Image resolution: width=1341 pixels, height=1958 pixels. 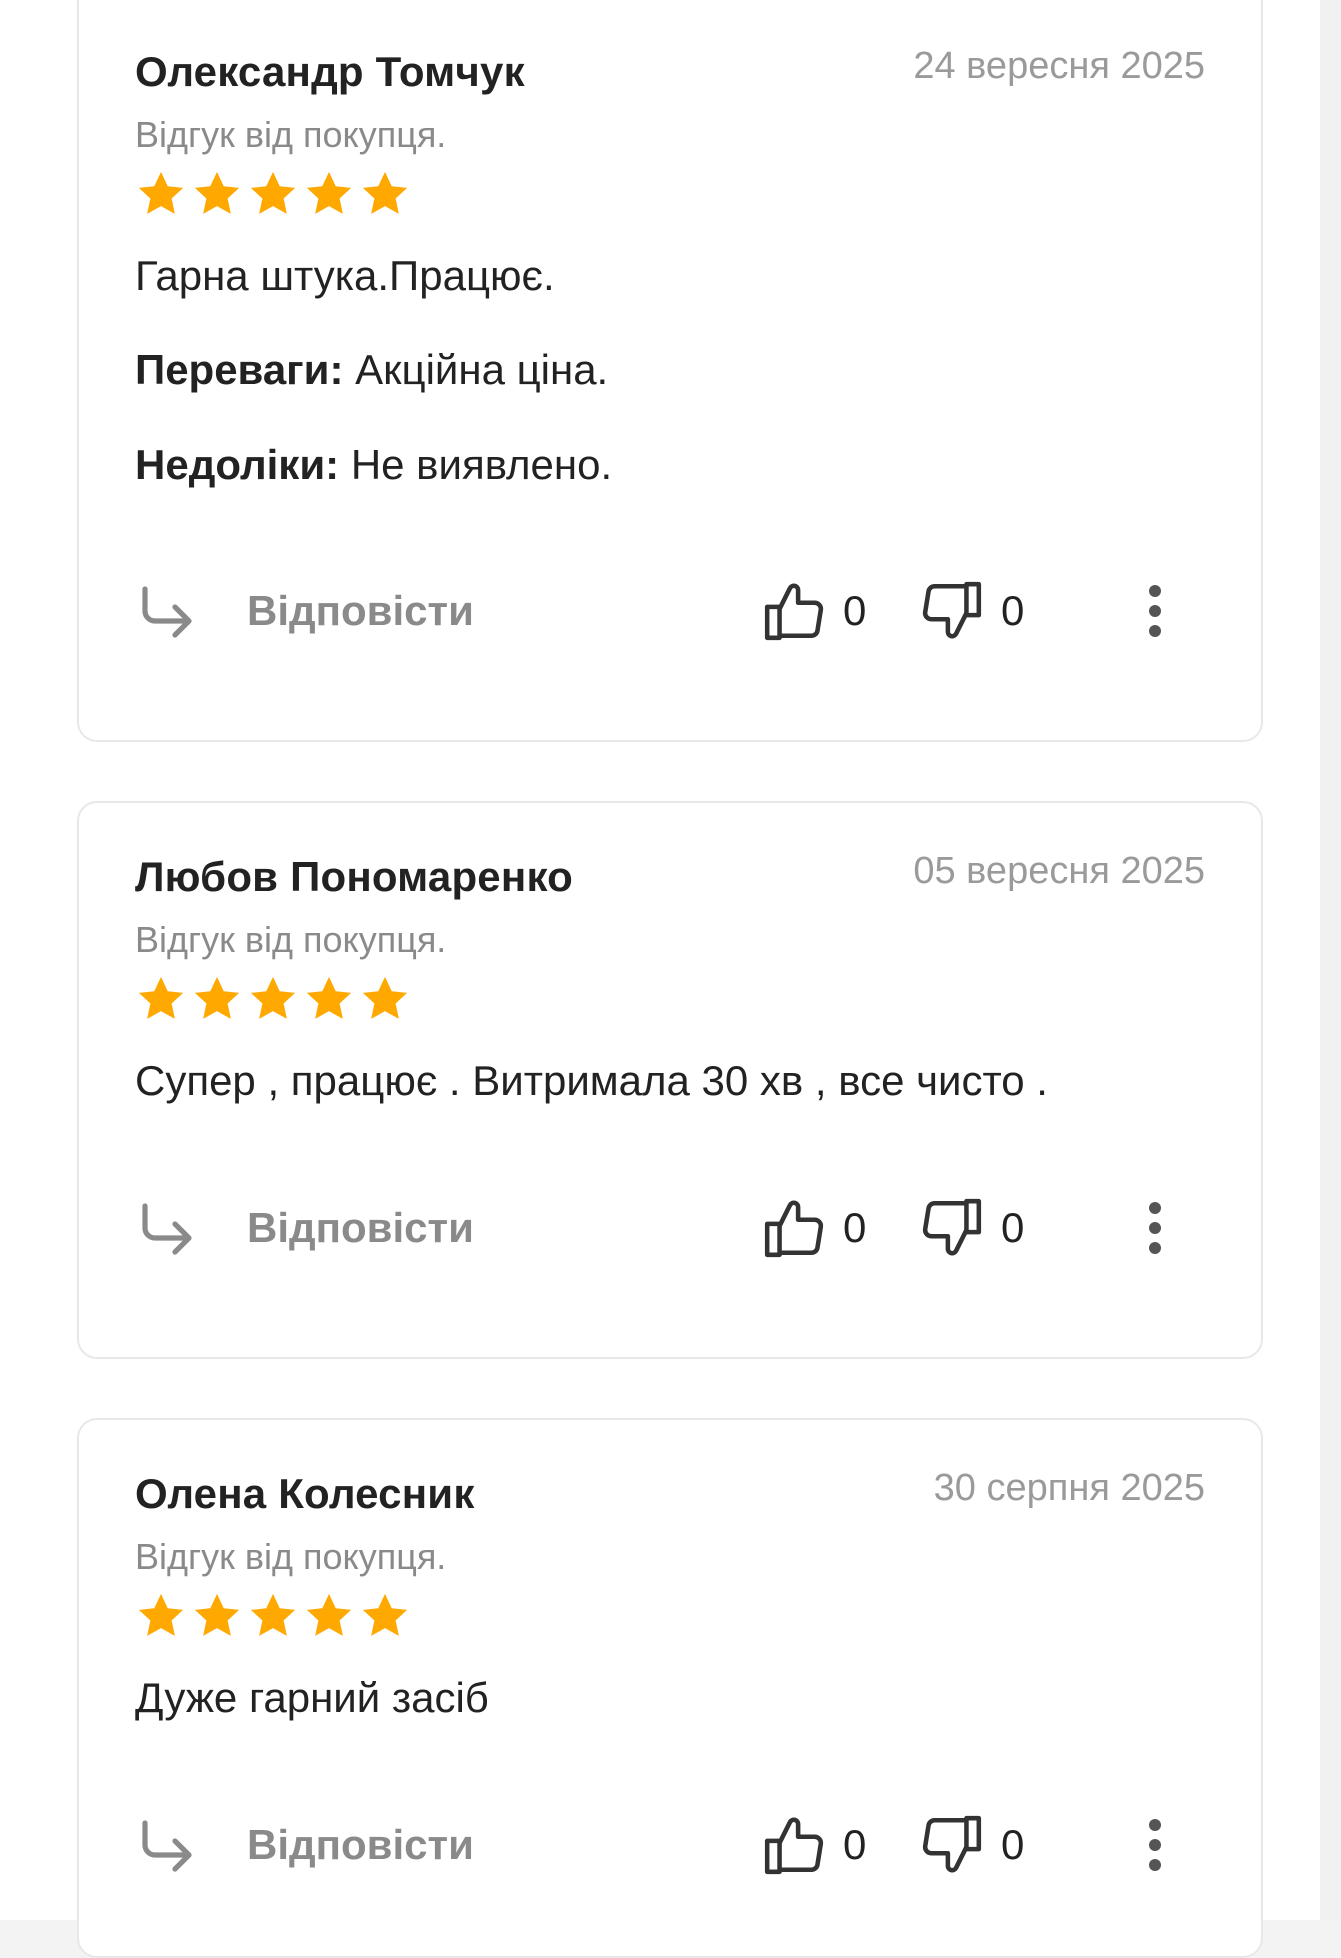 I want to click on review-text: Дуже гарний засіб, so click(x=312, y=1697).